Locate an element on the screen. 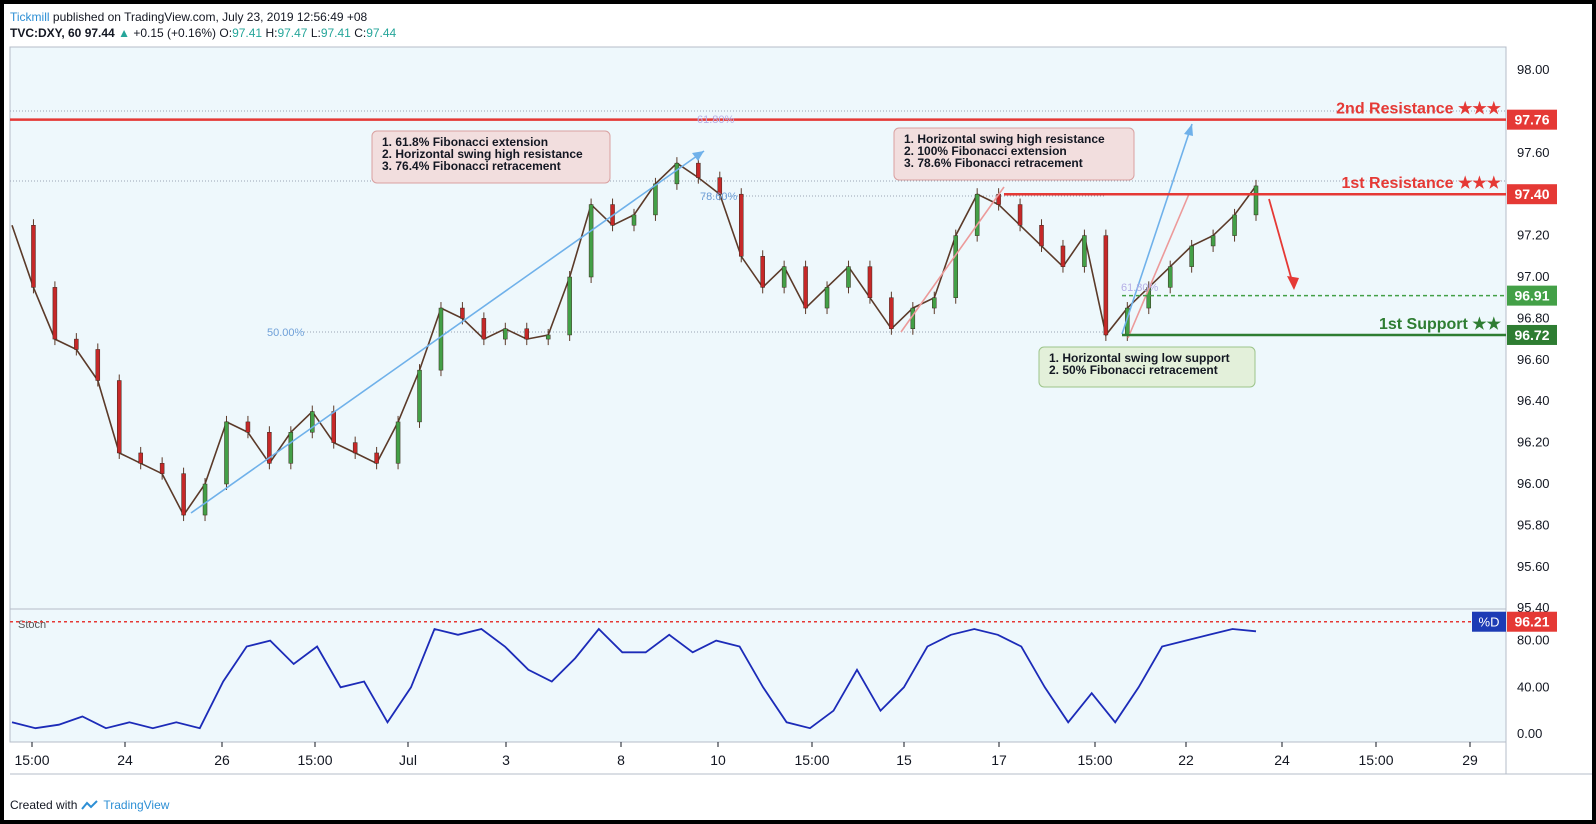  level-label: 2nd Resistance ★★★ is located at coordinates (1419, 109).